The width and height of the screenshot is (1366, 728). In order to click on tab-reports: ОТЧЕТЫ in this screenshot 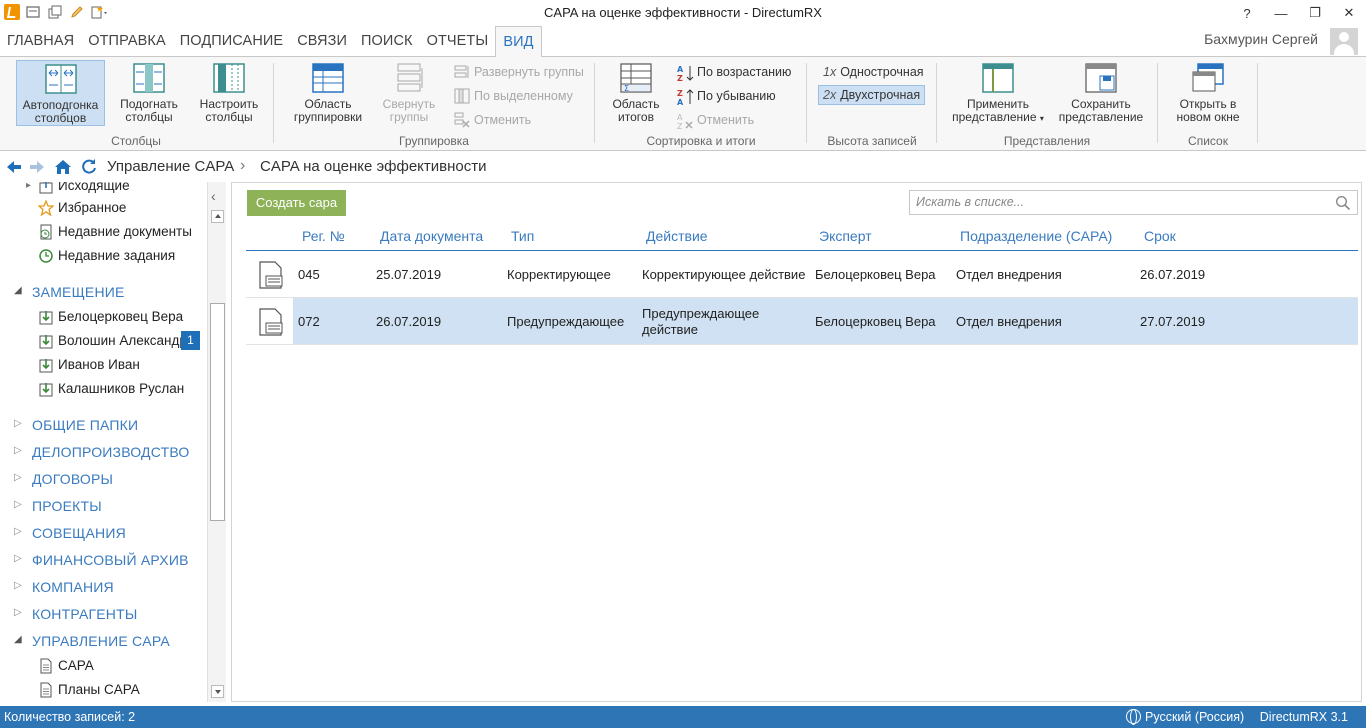, I will do `click(458, 41)`.